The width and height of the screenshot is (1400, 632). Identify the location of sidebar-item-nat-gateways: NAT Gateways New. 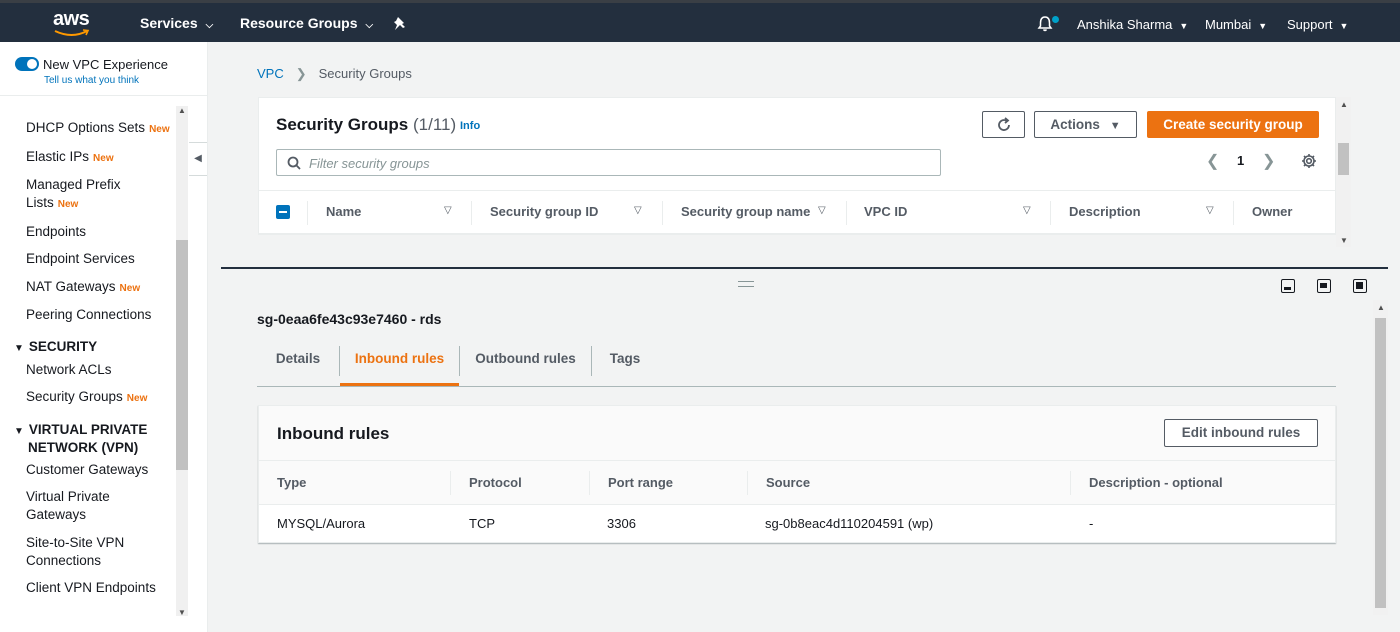
(101, 288).